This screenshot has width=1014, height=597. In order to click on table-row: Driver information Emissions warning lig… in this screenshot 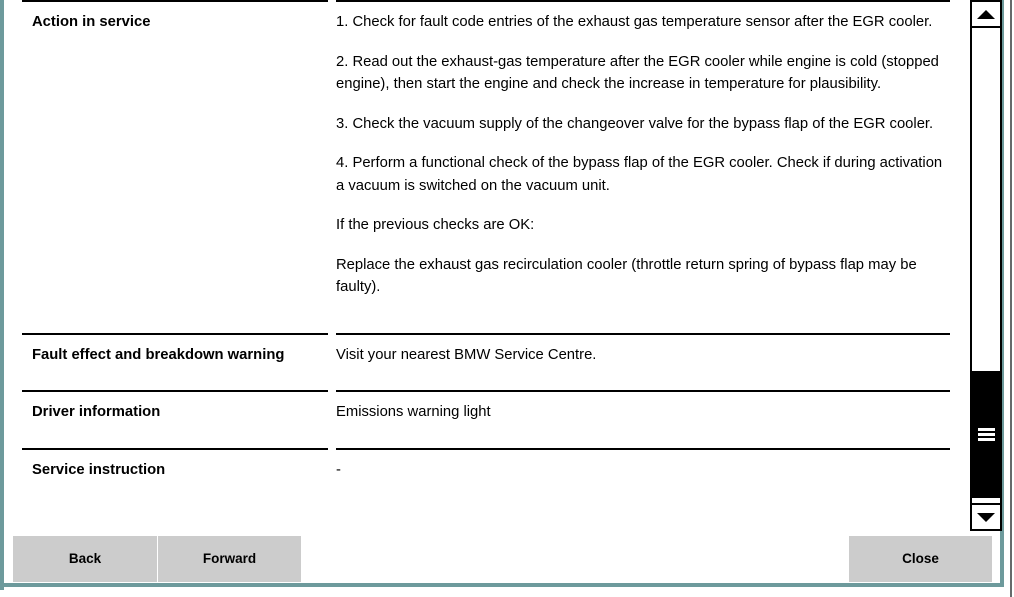, I will do `click(486, 414)`.